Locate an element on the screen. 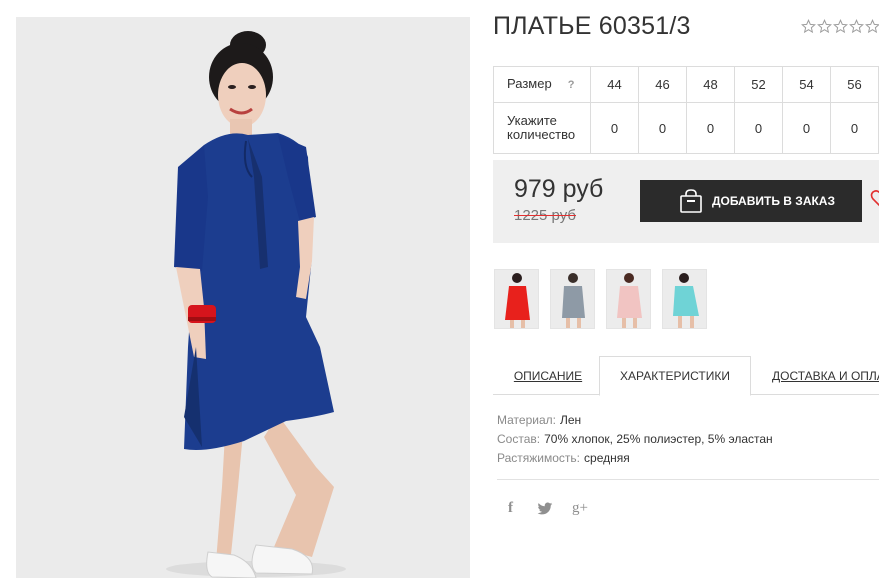  quantity-label: Укажите количество is located at coordinates (542, 128).